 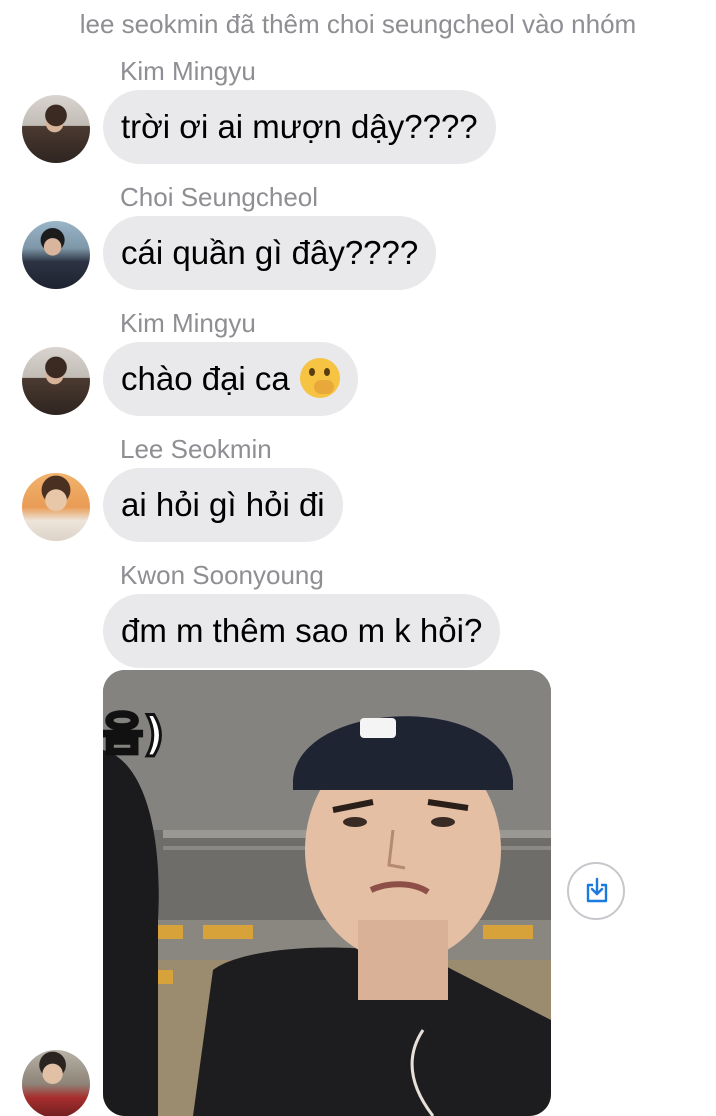 I want to click on sender-name: Lee Seokmin, so click(x=196, y=449).